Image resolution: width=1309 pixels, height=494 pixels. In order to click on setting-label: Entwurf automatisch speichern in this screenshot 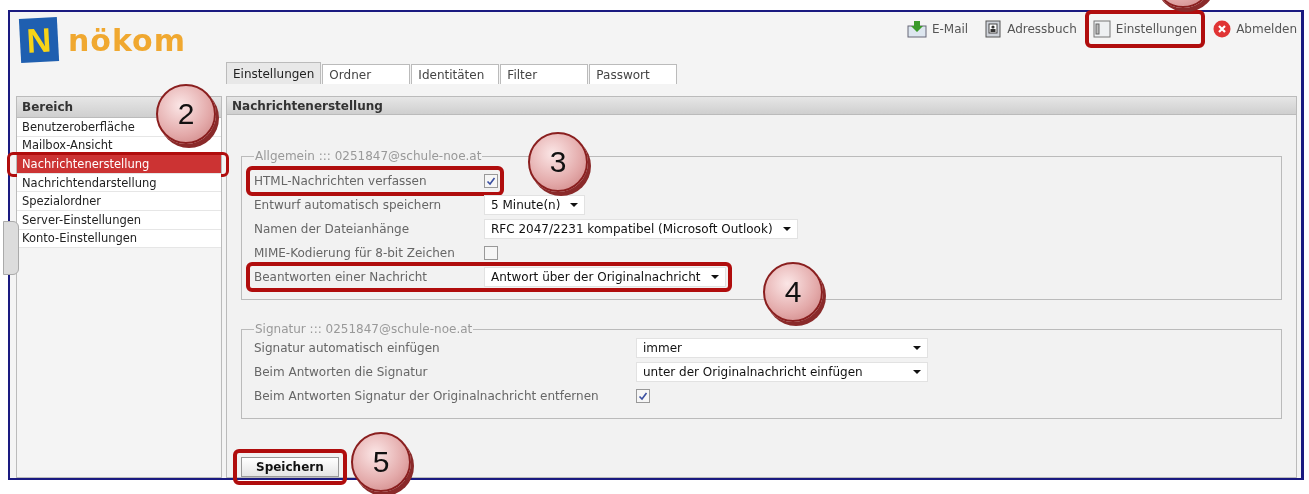, I will do `click(348, 205)`.